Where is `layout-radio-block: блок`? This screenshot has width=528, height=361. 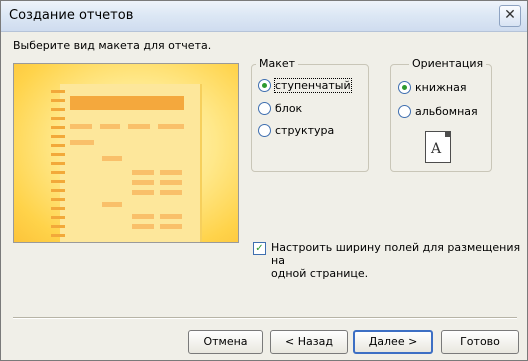 layout-radio-block: блок is located at coordinates (280, 108).